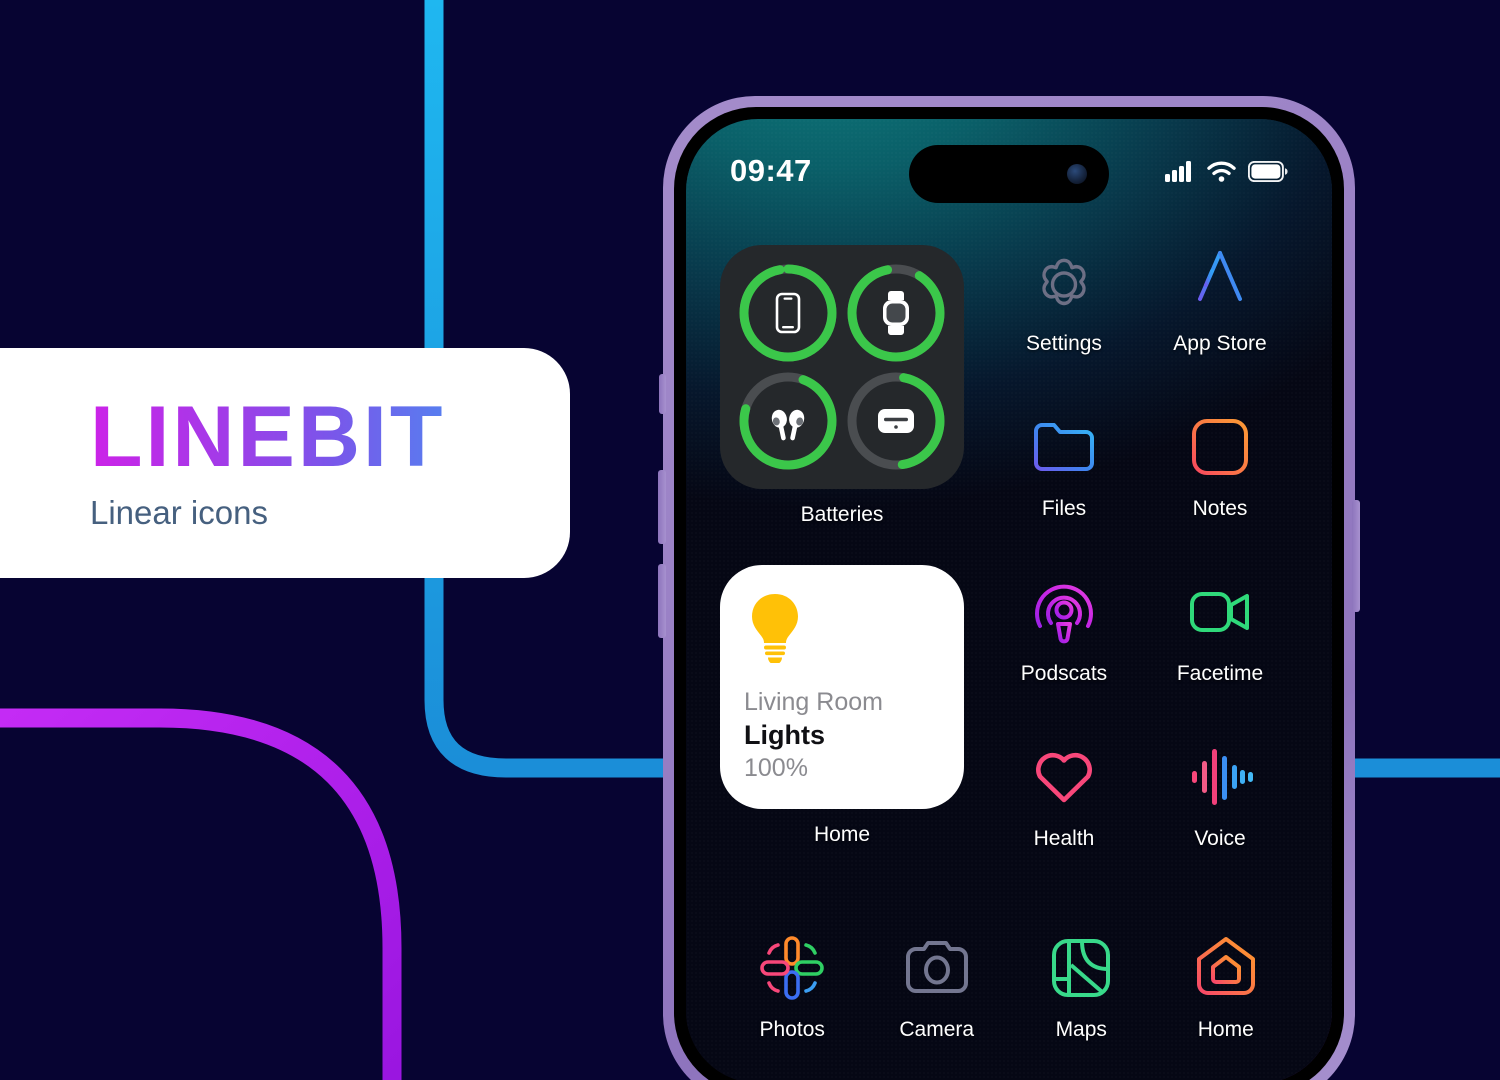 The width and height of the screenshot is (1500, 1080). What do you see at coordinates (1064, 657) in the screenshot?
I see `app-podscats: Podscats` at bounding box center [1064, 657].